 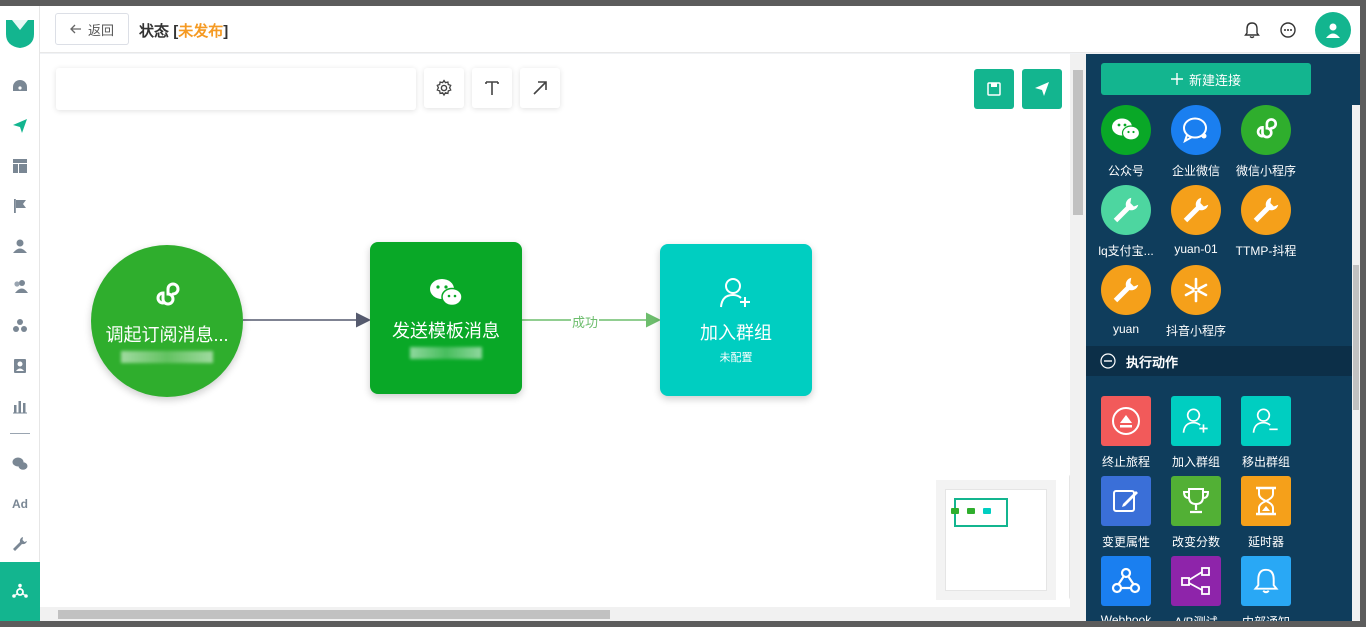 I want to click on new-connection-button: 新建连接, so click(x=1206, y=79).